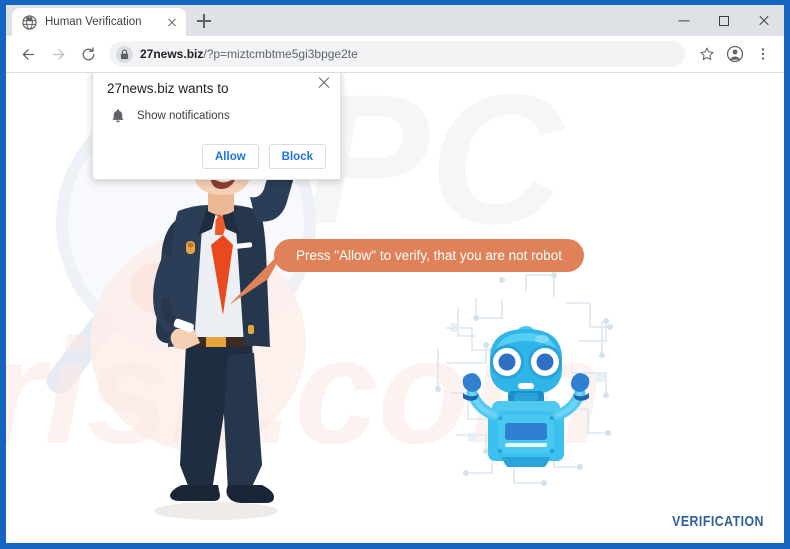 The width and height of the screenshot is (790, 549). Describe the element at coordinates (297, 156) in the screenshot. I see `block-button: Block` at that location.